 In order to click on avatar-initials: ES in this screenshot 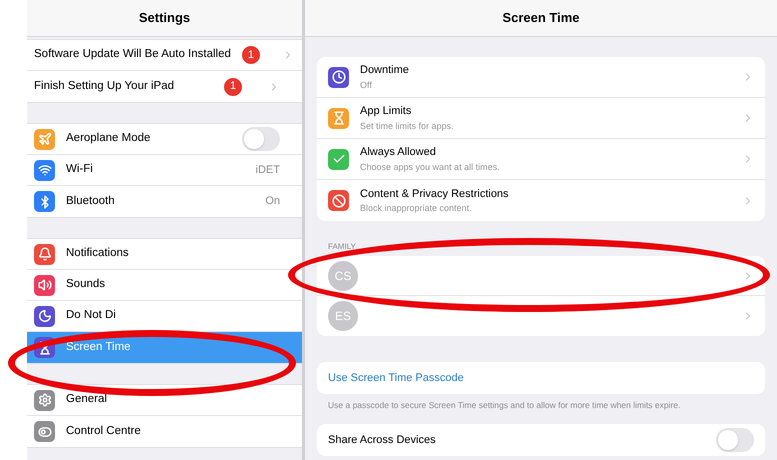, I will do `click(343, 316)`.